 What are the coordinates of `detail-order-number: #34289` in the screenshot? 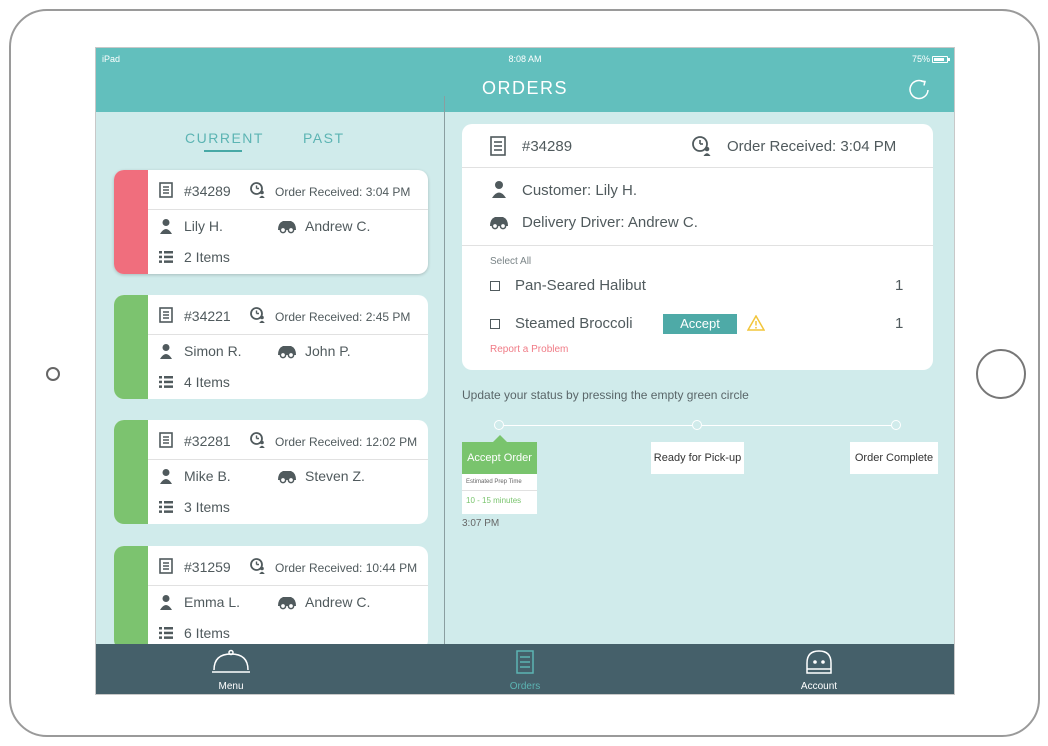 It's located at (547, 146).